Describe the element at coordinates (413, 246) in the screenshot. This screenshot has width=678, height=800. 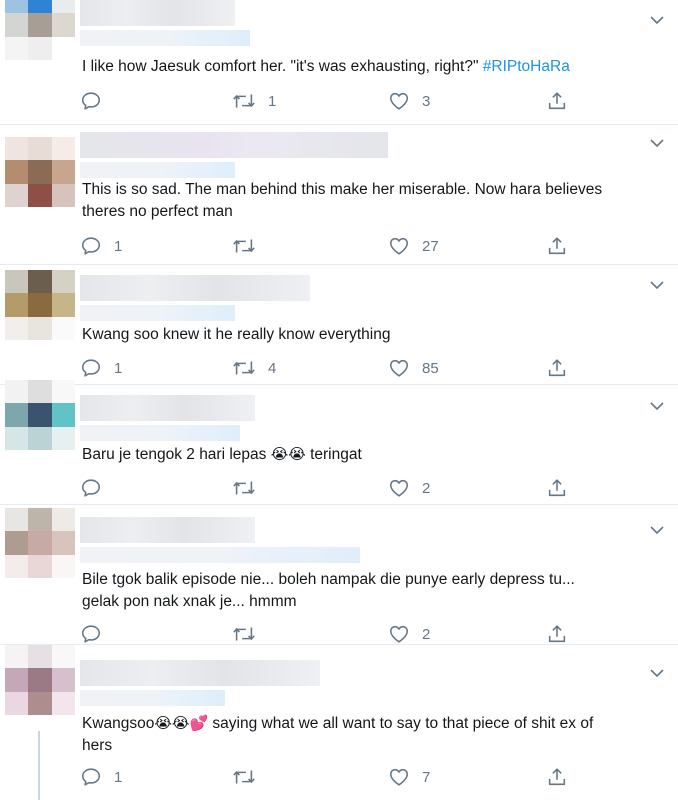
I see `like-button: 27` at that location.